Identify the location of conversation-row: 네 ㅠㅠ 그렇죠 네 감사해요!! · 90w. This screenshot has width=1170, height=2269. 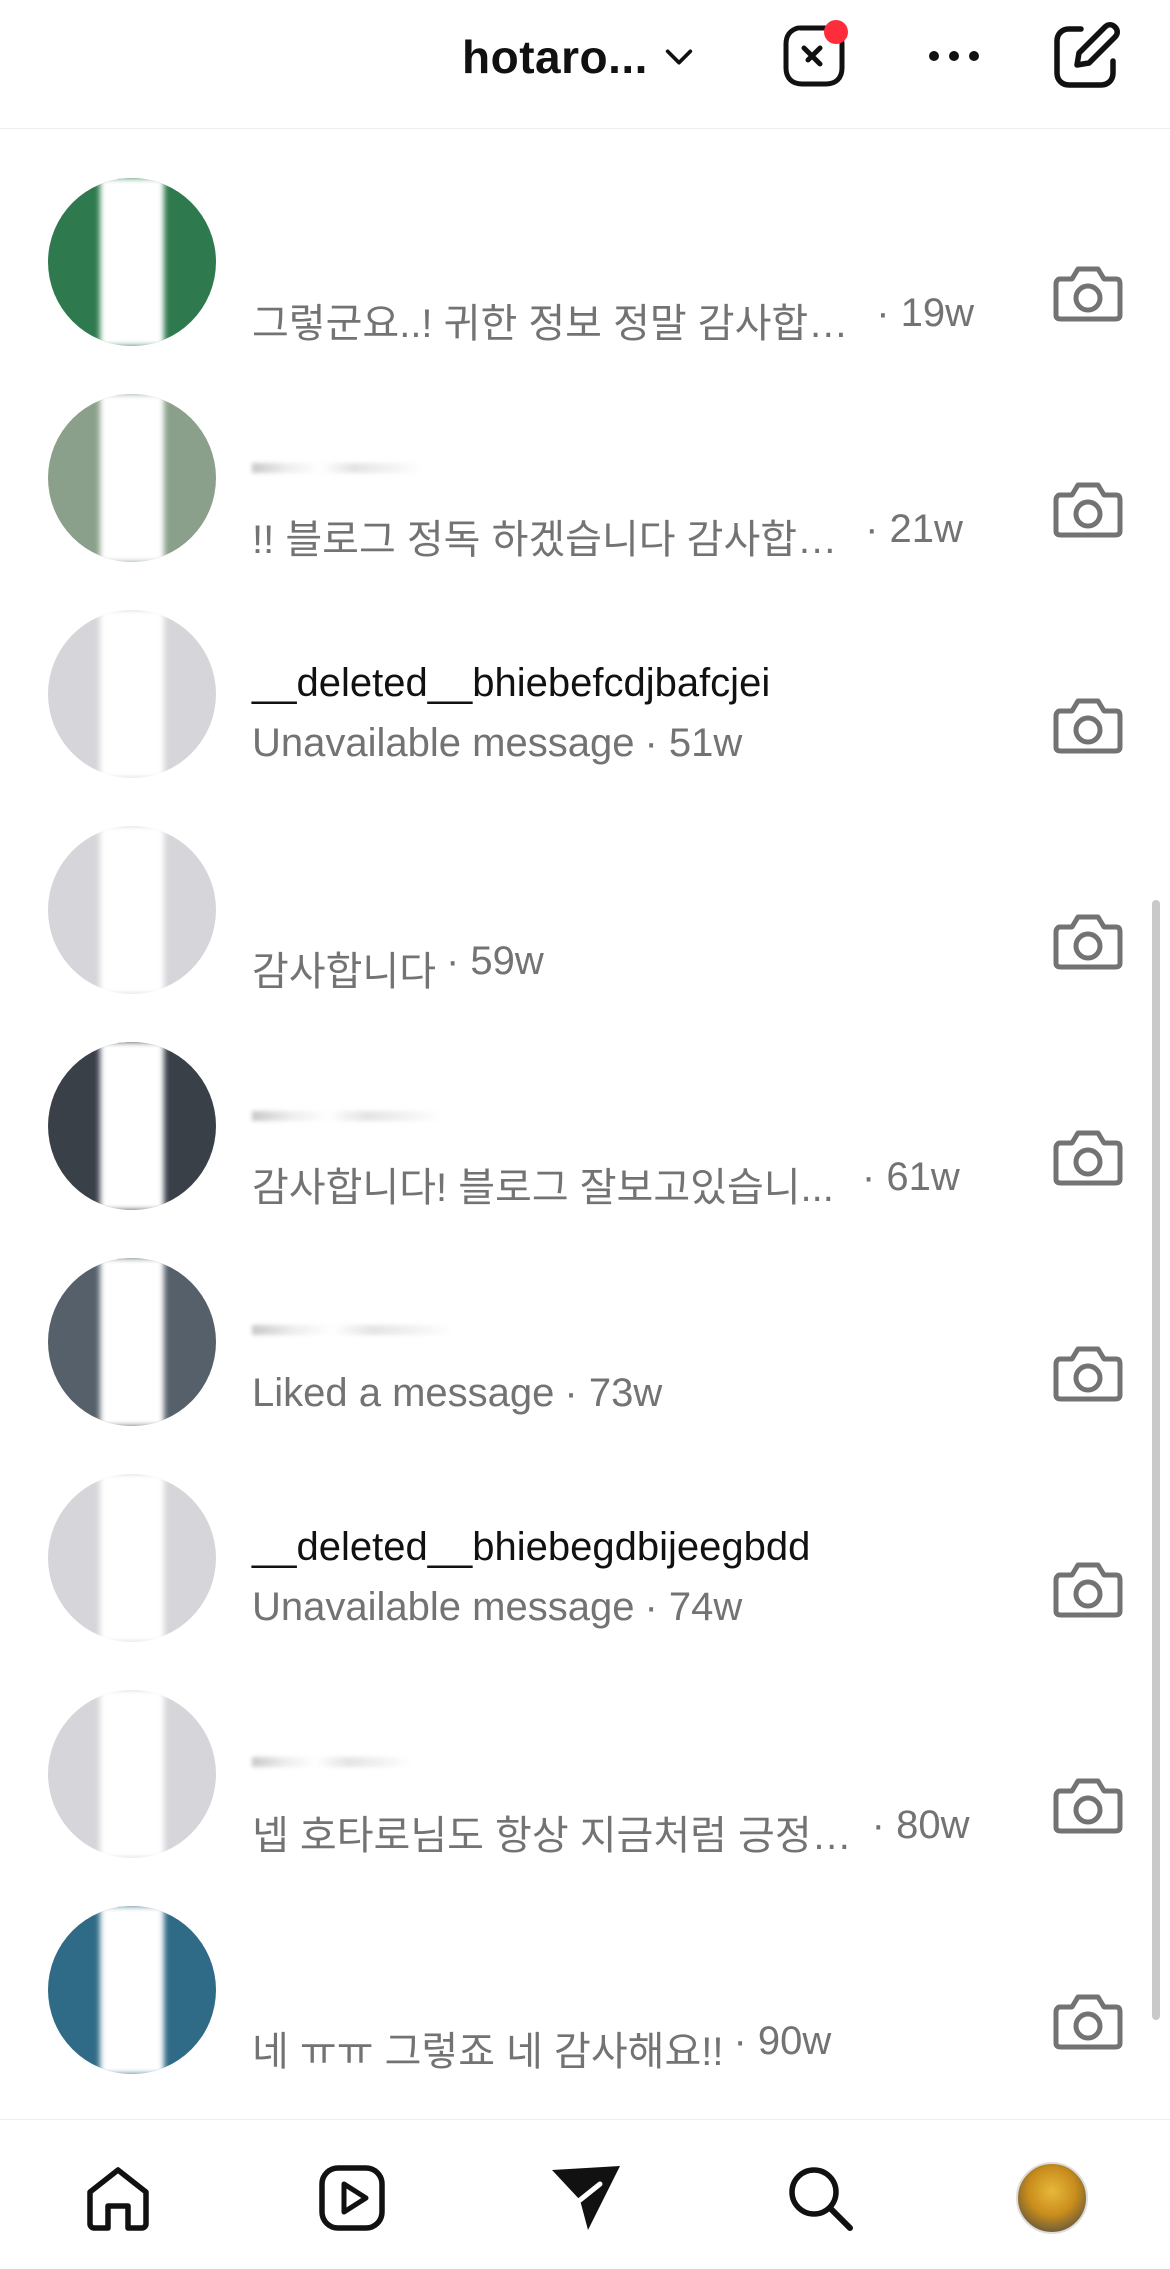
(585, 1993).